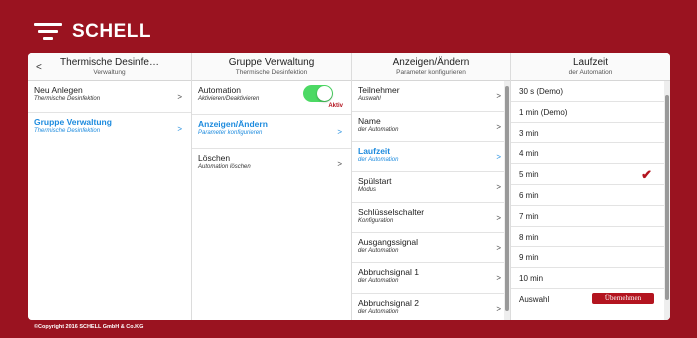  I want to click on column-title: Gruppe Verwaltung, so click(271, 62).